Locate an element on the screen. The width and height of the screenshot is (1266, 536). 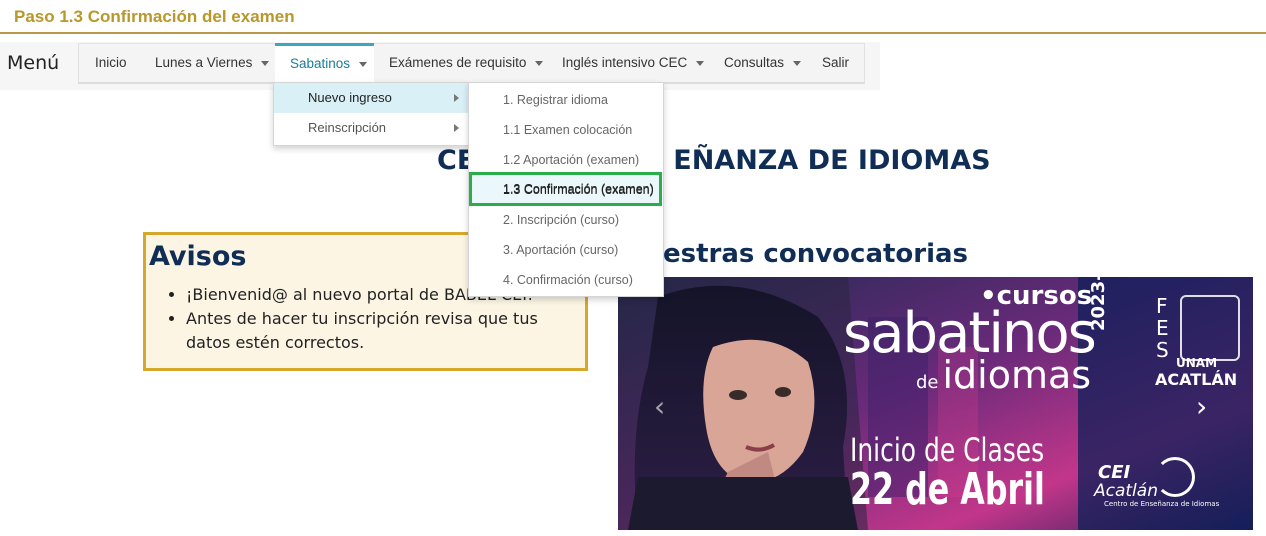
banner-start-date: 22 de Abril is located at coordinates (947, 489).